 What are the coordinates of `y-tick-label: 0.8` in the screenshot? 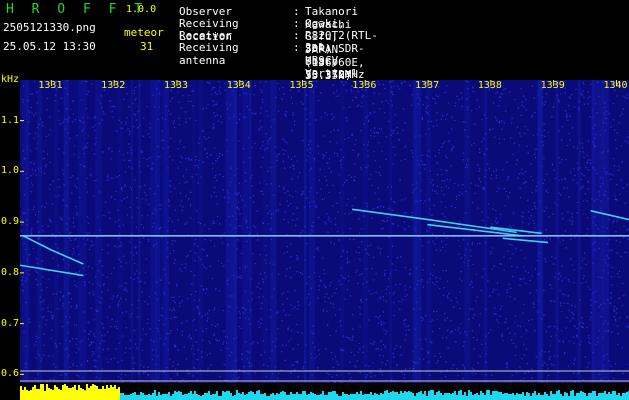 It's located at (10, 272).